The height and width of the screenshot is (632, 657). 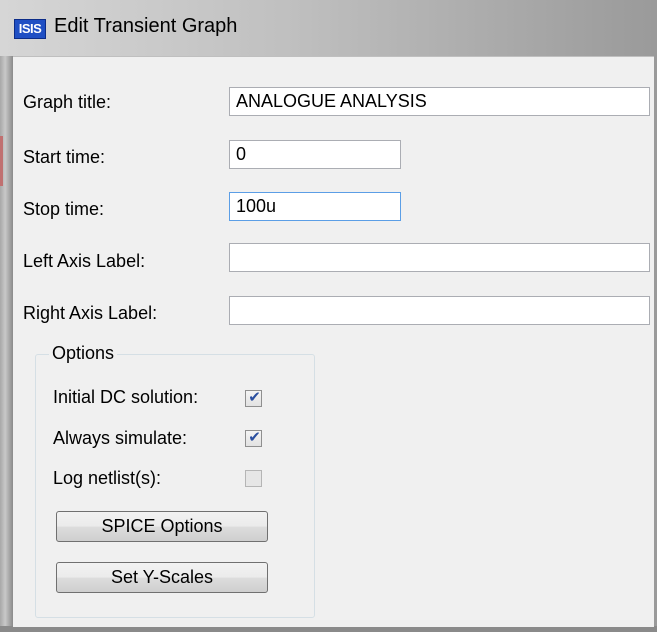 What do you see at coordinates (439, 310) in the screenshot?
I see `right-axis-label-input` at bounding box center [439, 310].